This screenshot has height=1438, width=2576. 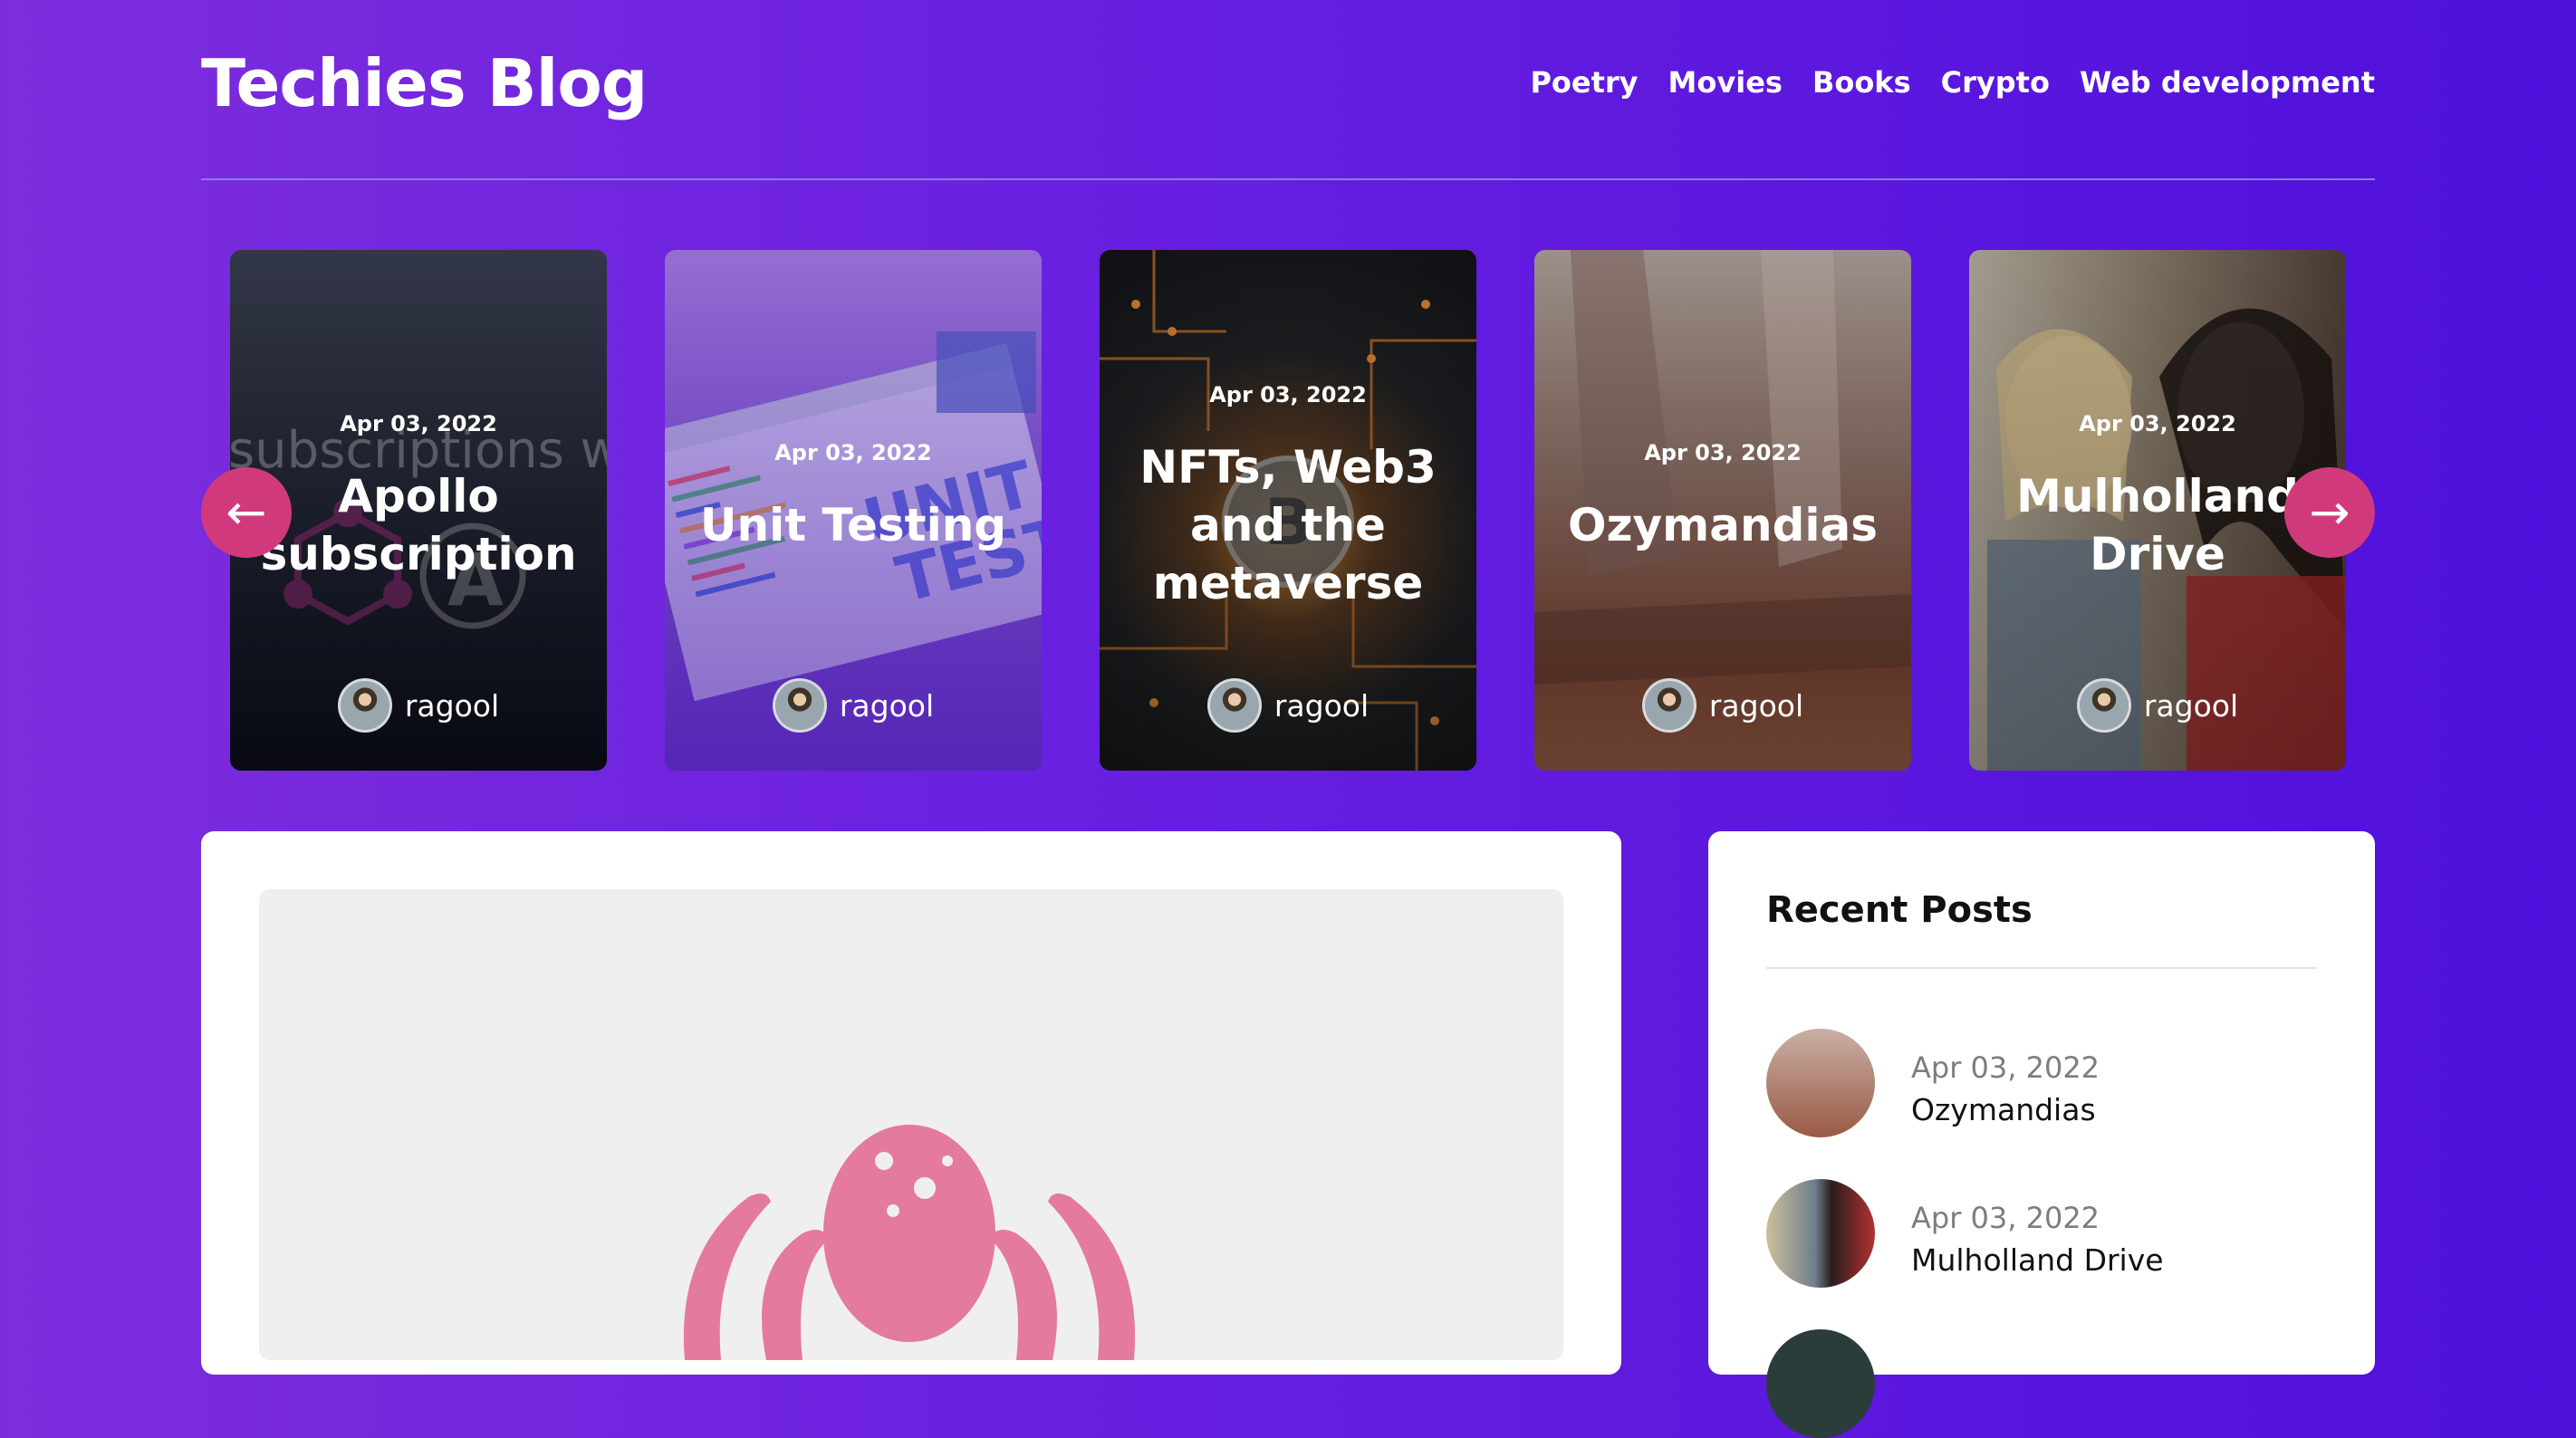 I want to click on nav-books: Books, so click(x=1861, y=82).